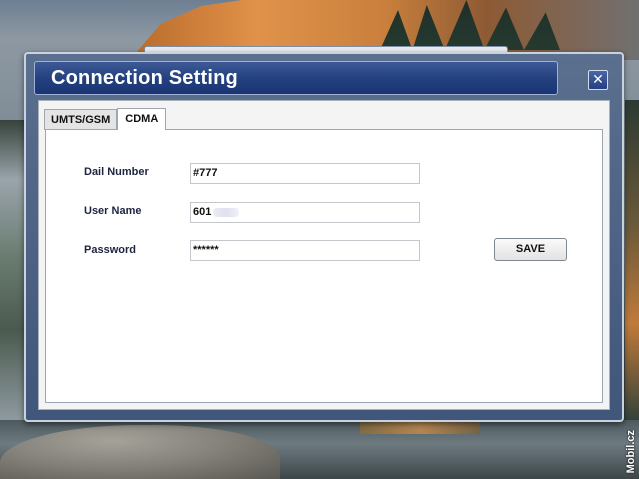  What do you see at coordinates (142, 119) in the screenshot?
I see `tab-cdma: CDMA` at bounding box center [142, 119].